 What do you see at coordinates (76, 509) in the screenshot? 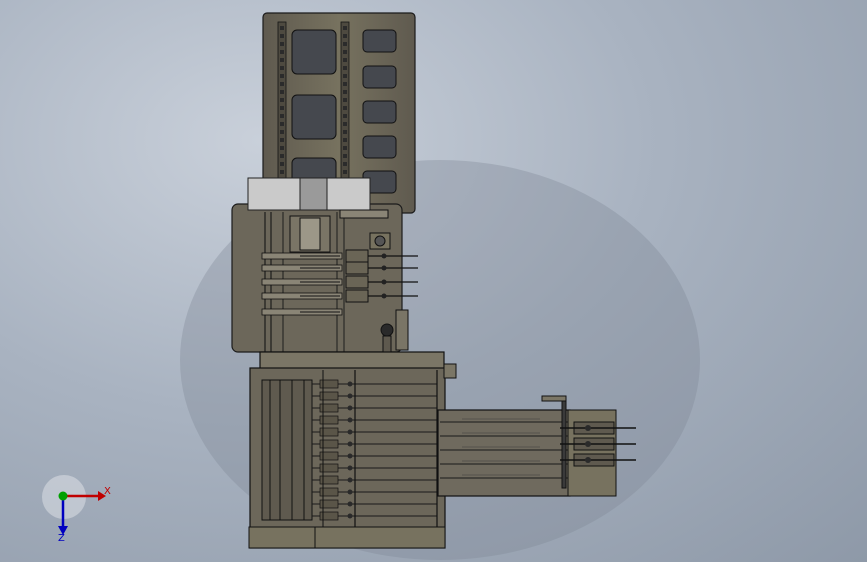
I see `axis-triad: X Z` at bounding box center [76, 509].